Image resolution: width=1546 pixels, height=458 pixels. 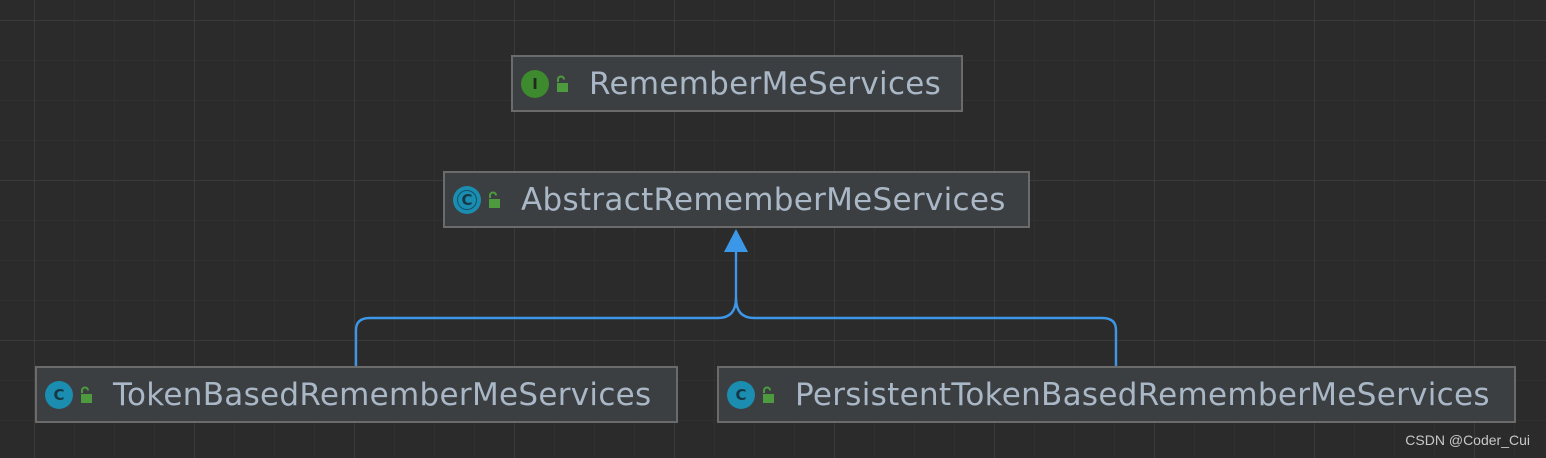 I want to click on node-token-based-remember-me-services: C TokenBasedRememberMeServices, so click(x=356, y=394).